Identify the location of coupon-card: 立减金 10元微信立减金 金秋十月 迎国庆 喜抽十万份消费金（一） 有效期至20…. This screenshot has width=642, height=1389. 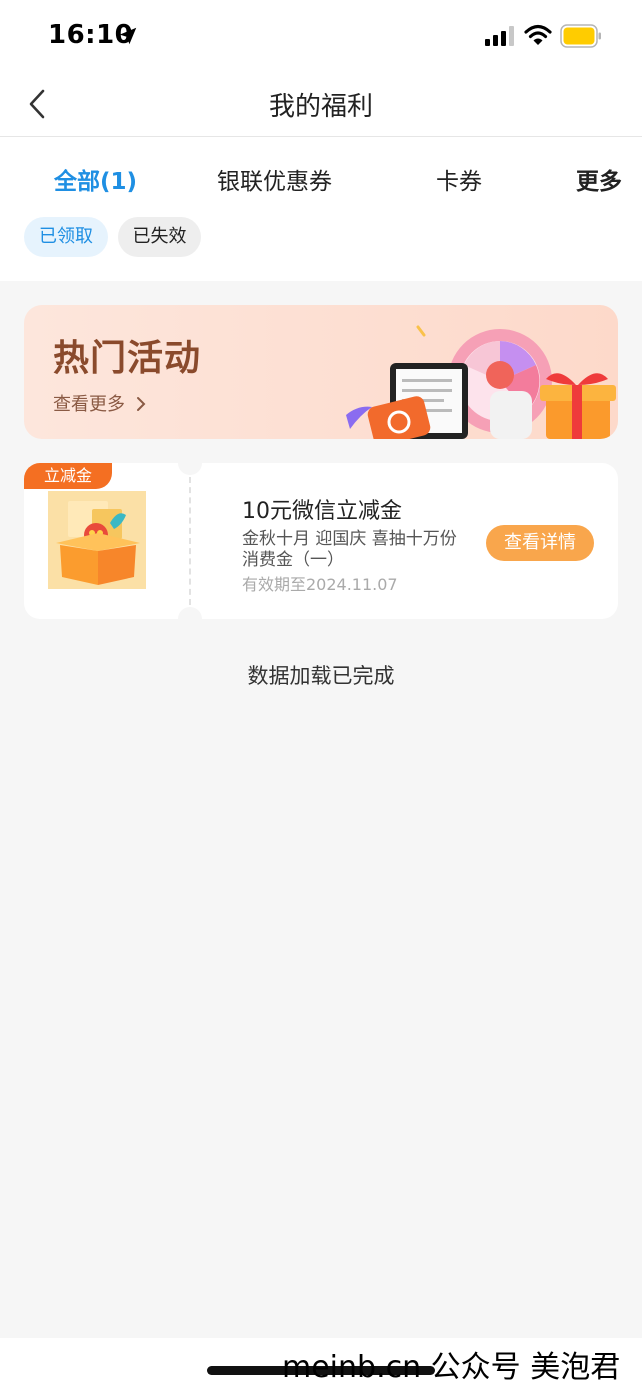
(321, 541).